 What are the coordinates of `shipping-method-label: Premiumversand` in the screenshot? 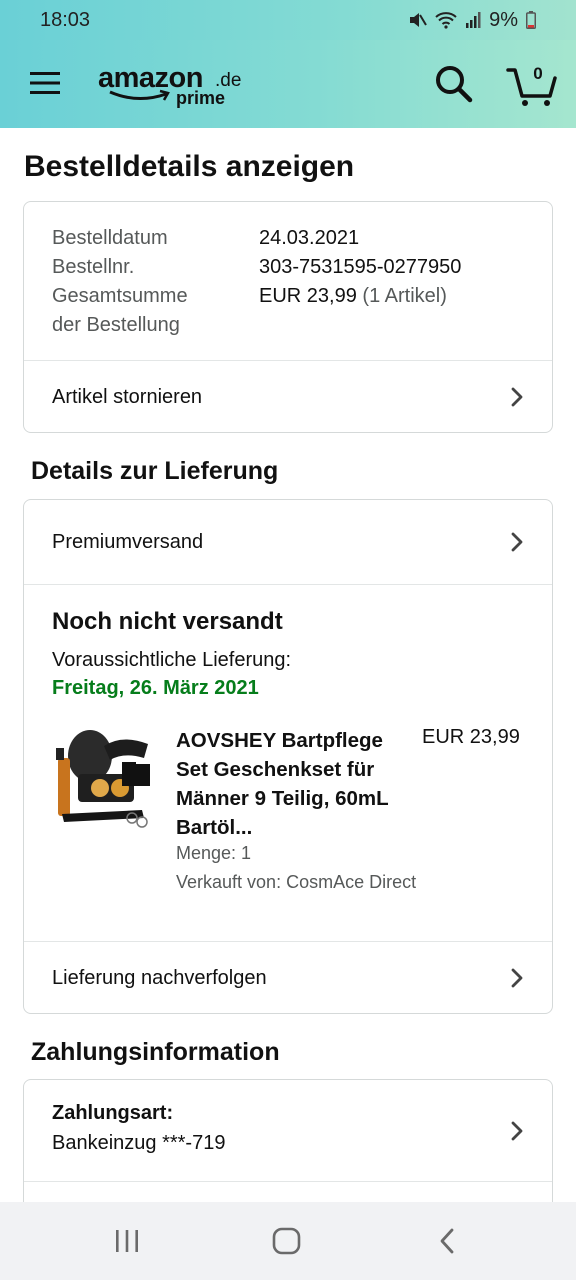 It's located at (128, 541).